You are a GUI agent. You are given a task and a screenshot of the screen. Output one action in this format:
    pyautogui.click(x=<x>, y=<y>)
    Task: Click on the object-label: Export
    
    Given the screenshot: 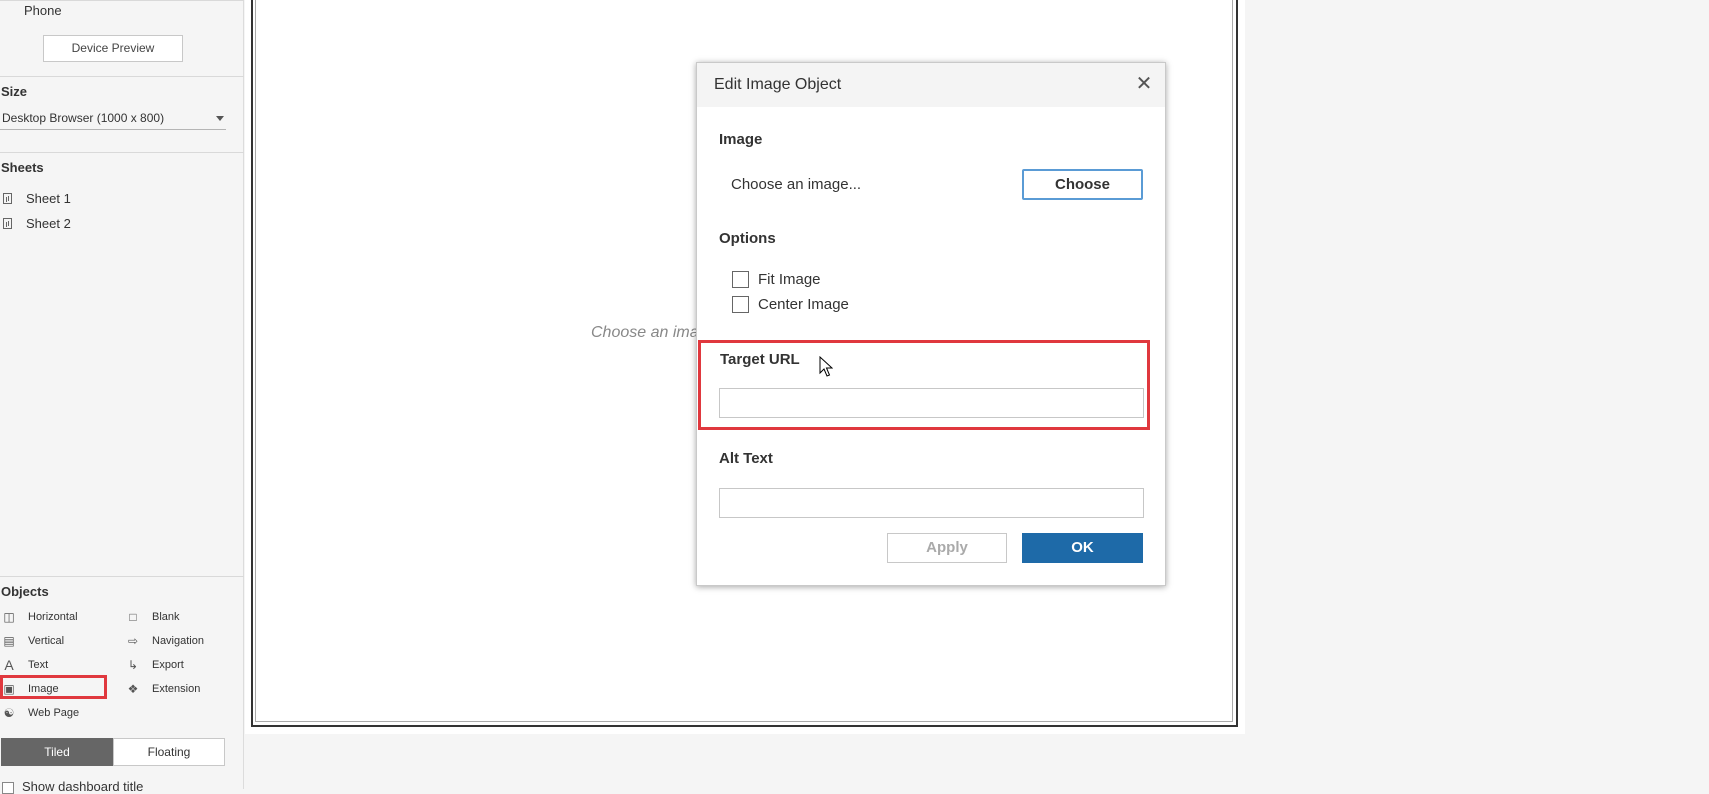 What is the action you would take?
    pyautogui.click(x=168, y=665)
    